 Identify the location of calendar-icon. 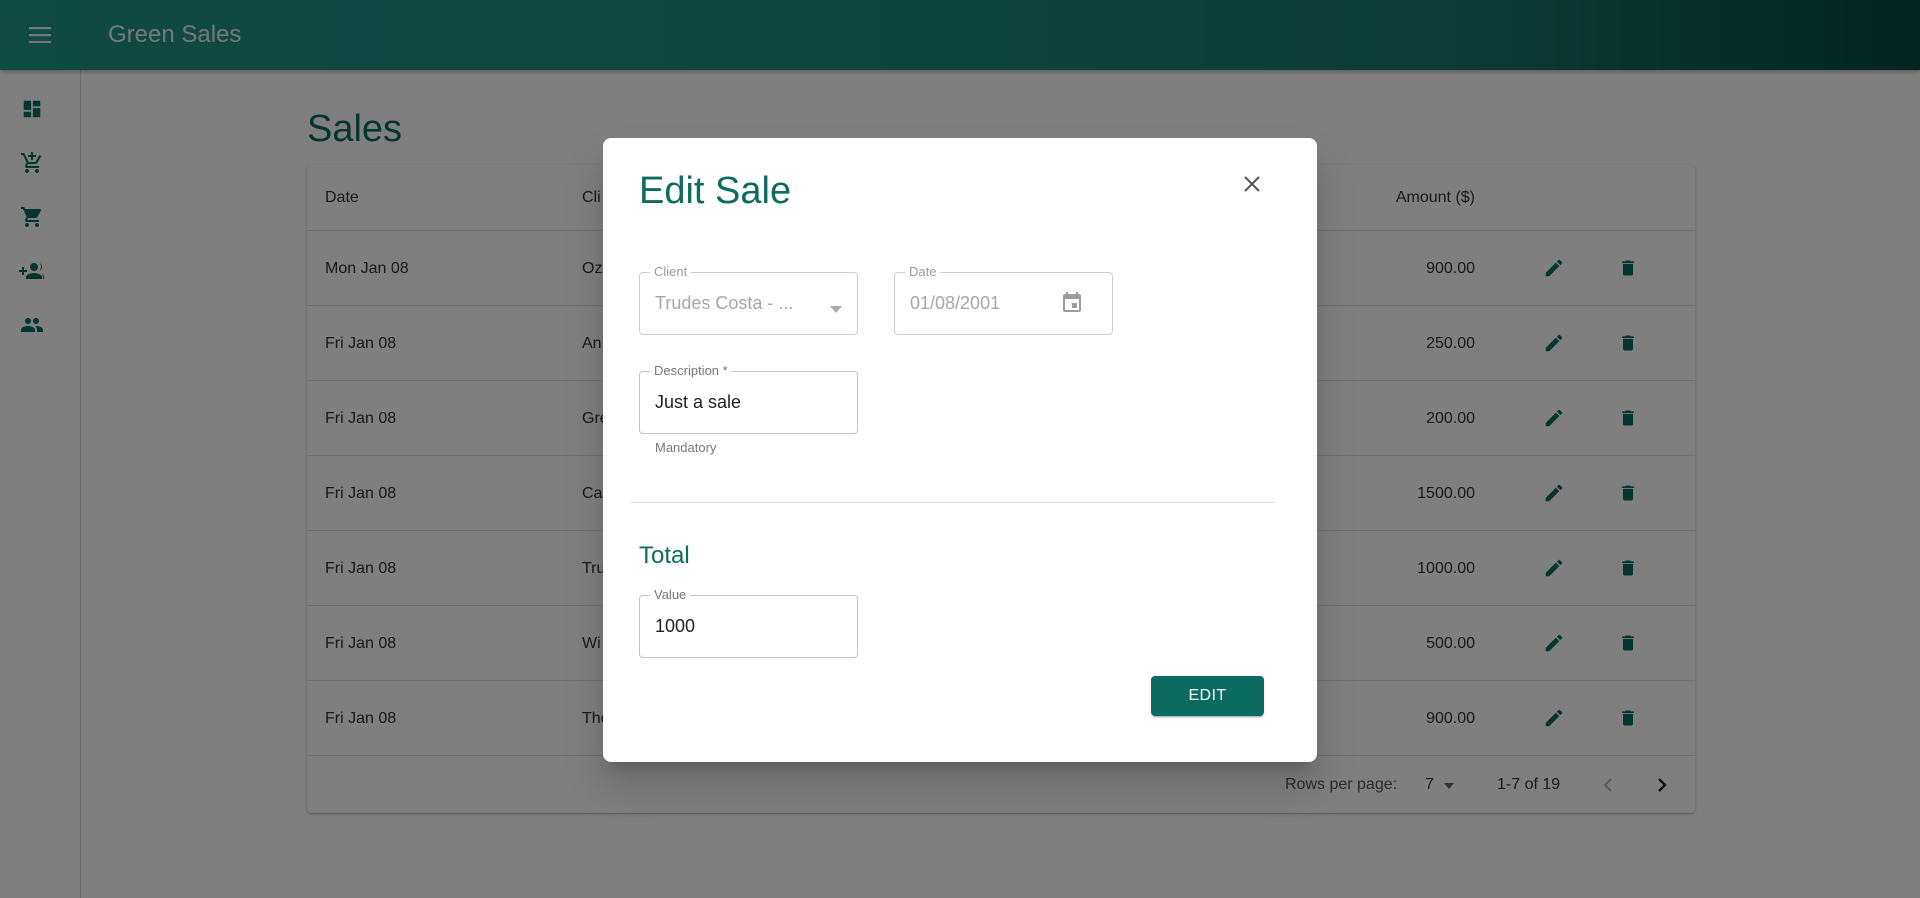
(1072, 305).